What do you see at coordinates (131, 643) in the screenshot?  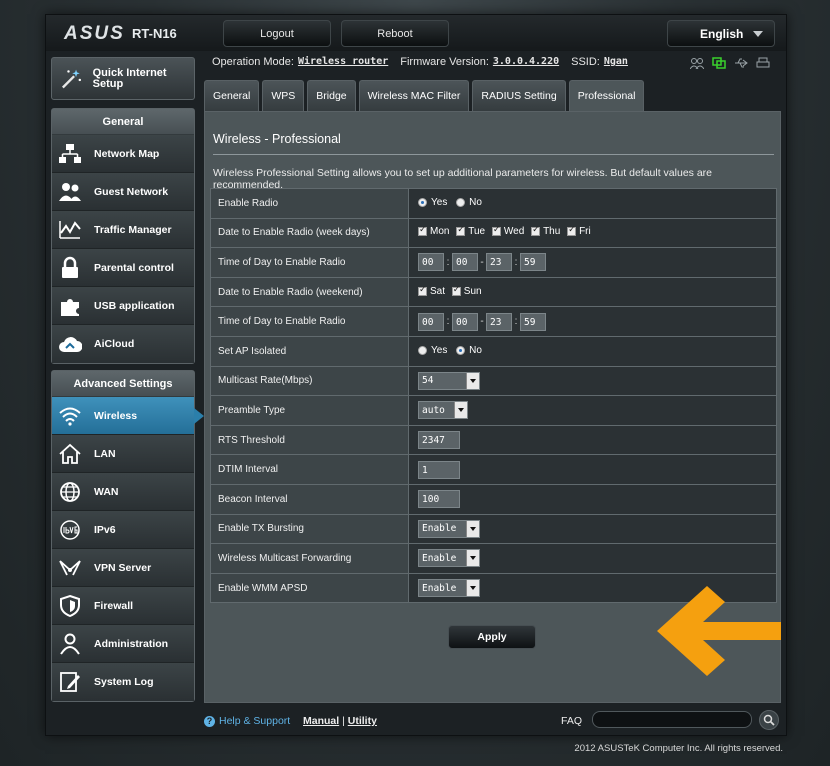 I see `sidebar-item-label: Administration` at bounding box center [131, 643].